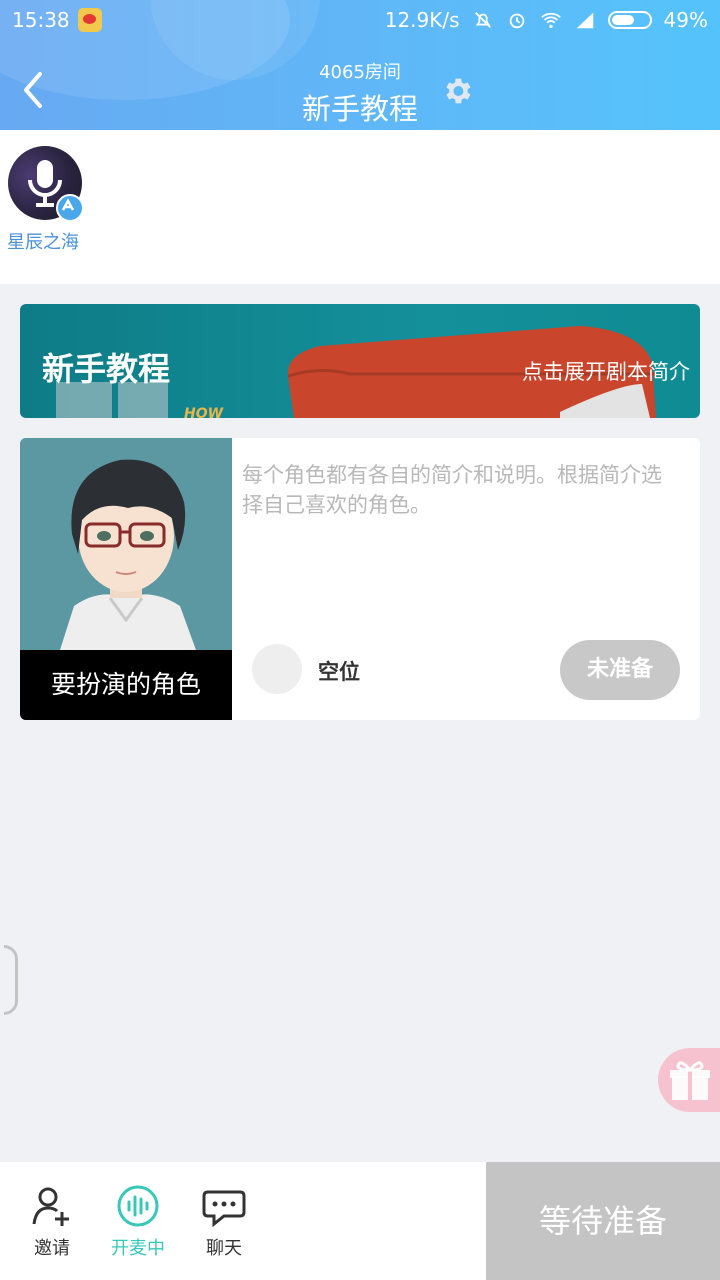 This screenshot has height=1280, width=720. Describe the element at coordinates (422, 20) in the screenshot. I see `network-speed: 12.9K/s` at that location.